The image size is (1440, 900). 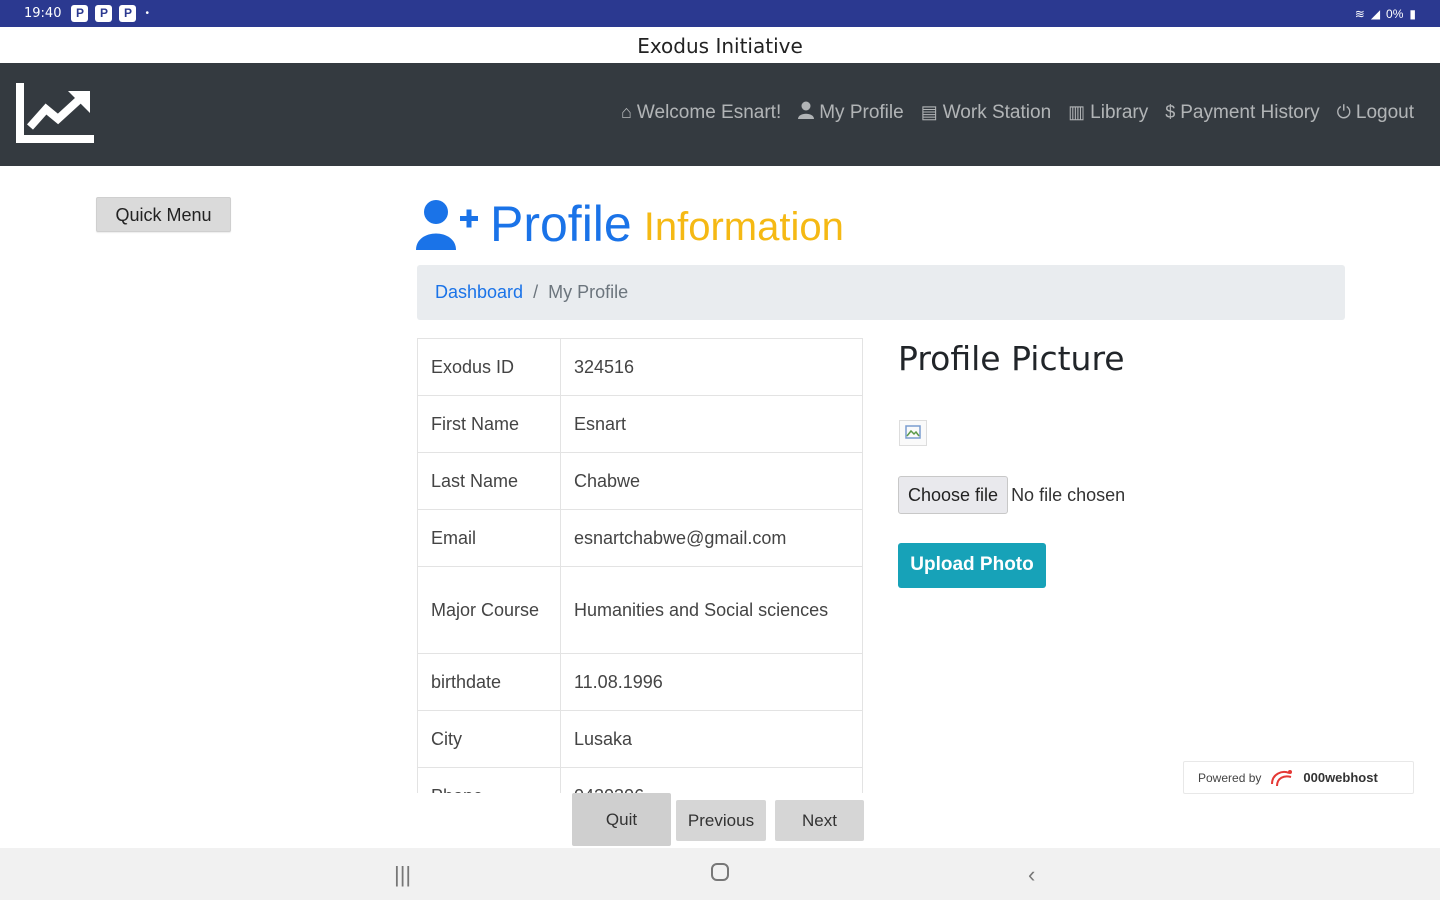 I want to click on recent-apps-icon: |||, so click(x=402, y=875).